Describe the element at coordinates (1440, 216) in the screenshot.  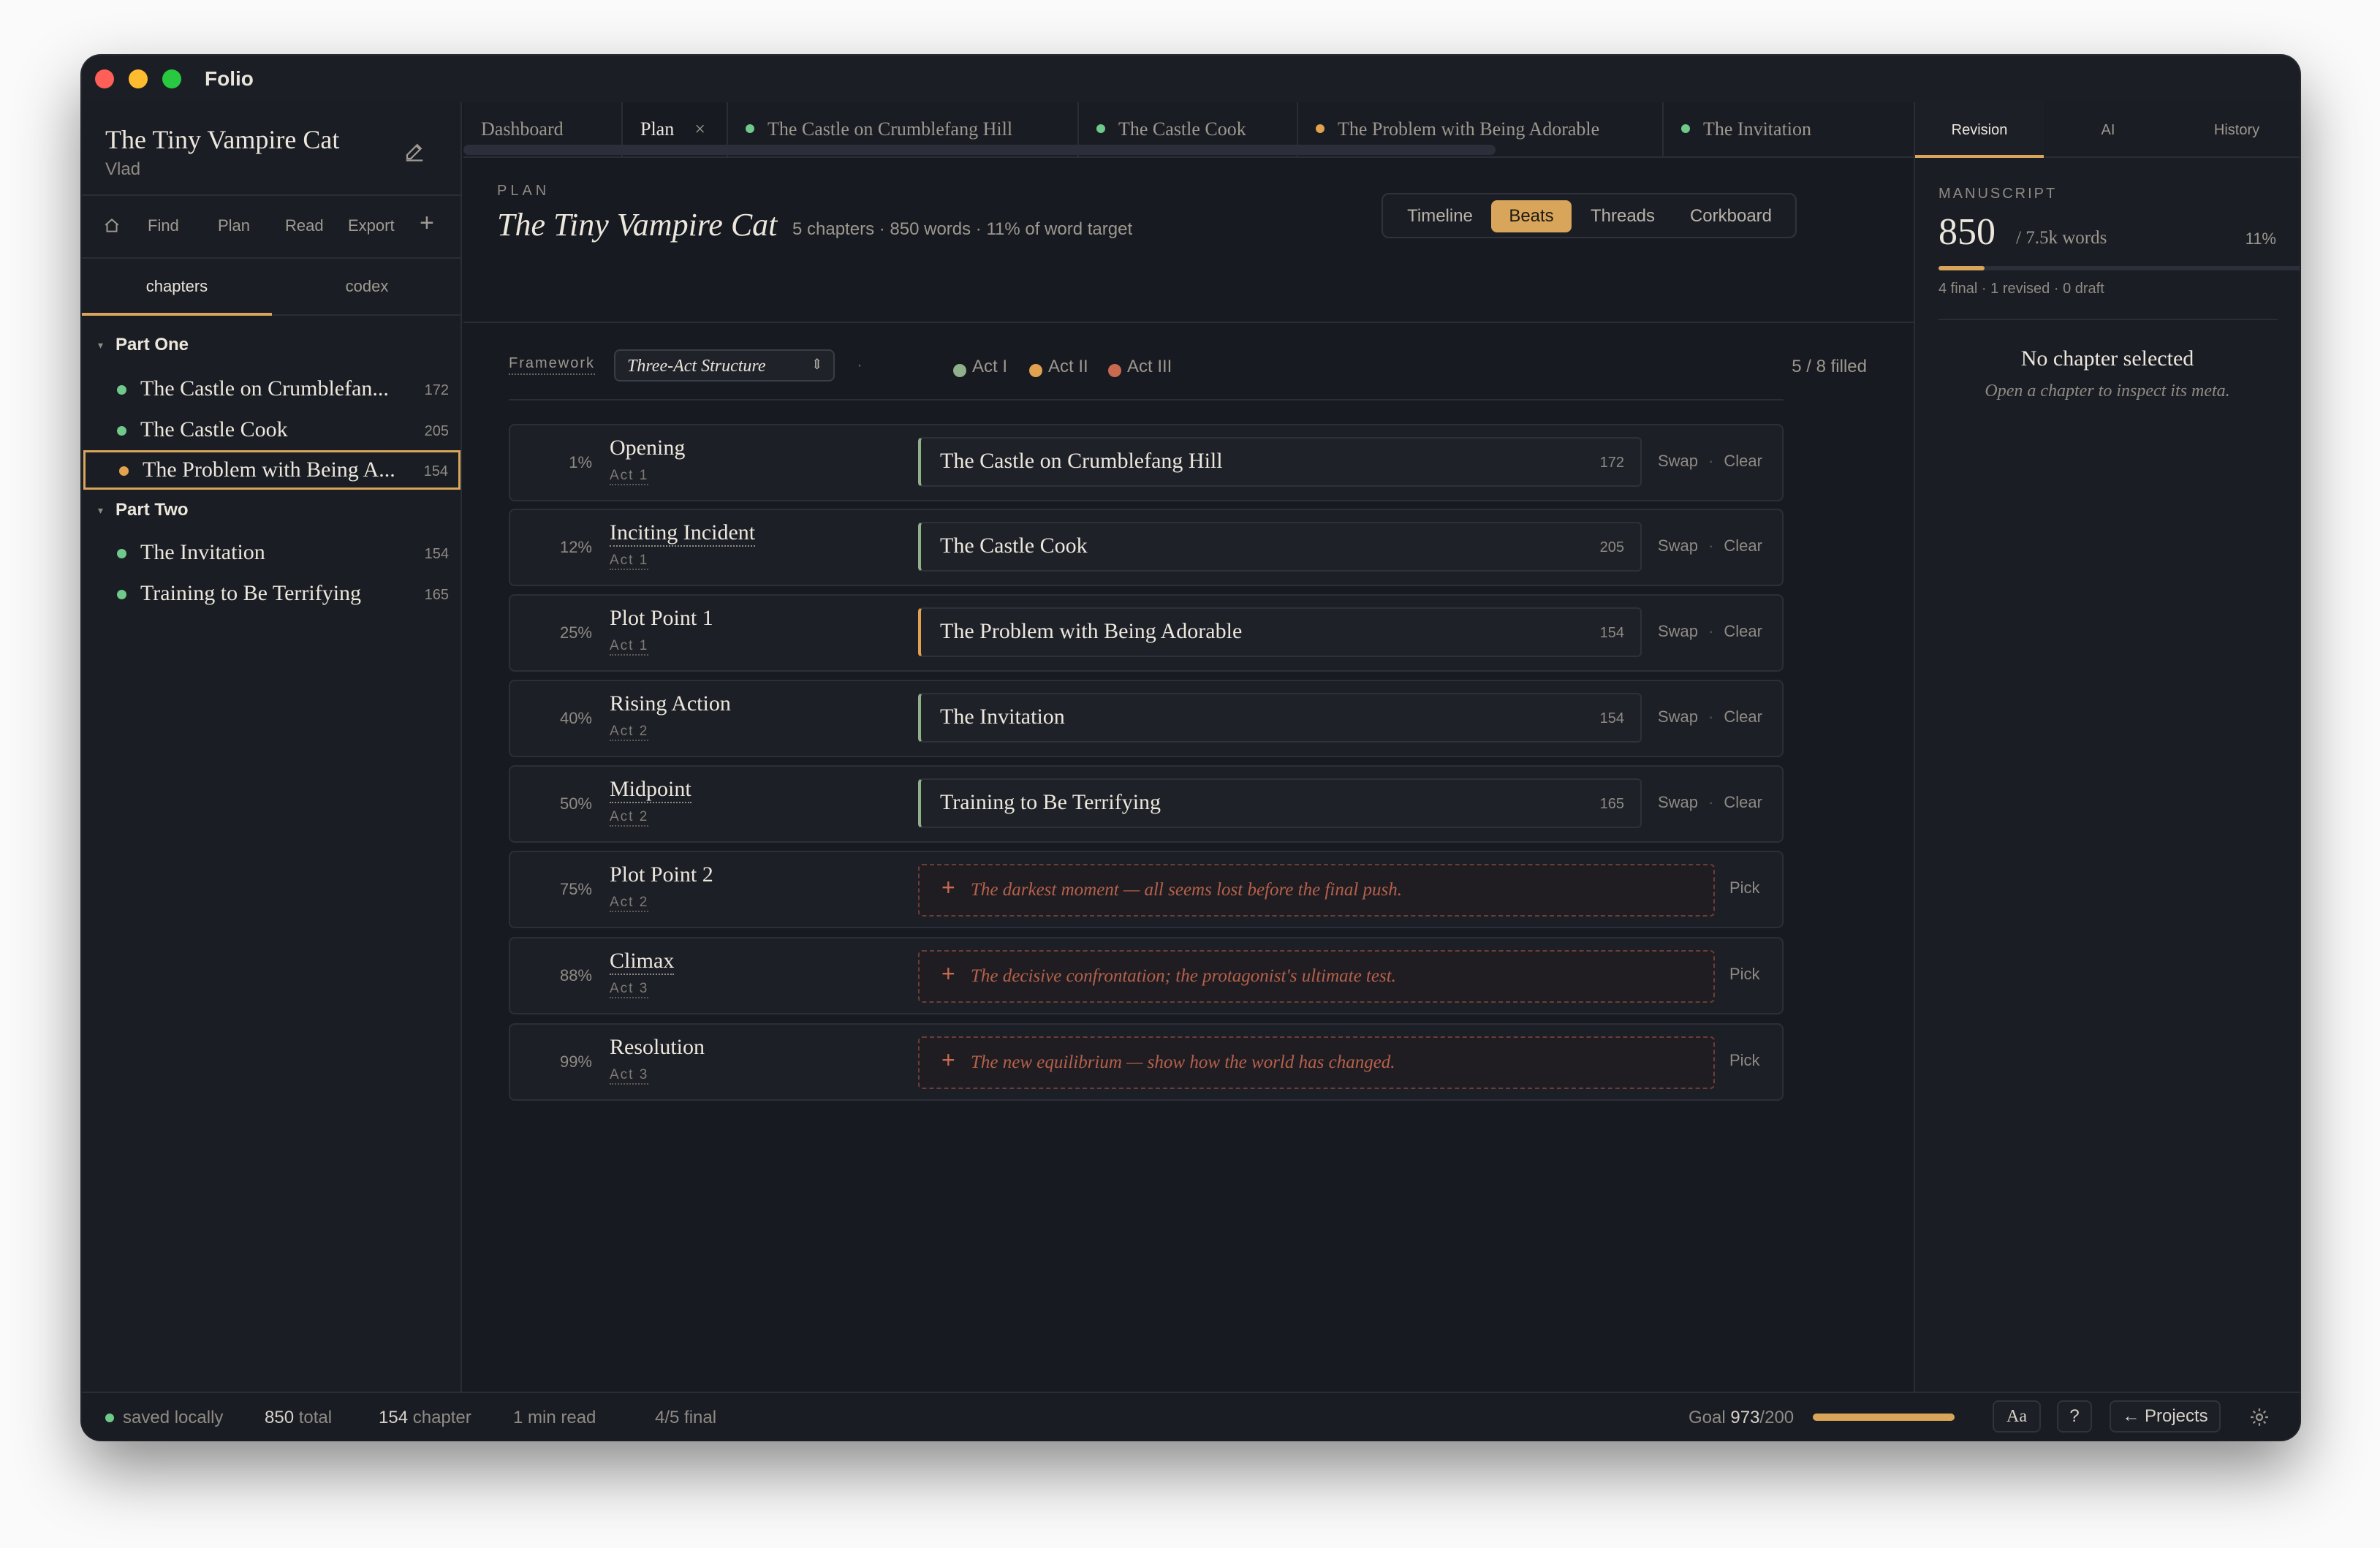
I see `view-timeline-button: Timeline` at that location.